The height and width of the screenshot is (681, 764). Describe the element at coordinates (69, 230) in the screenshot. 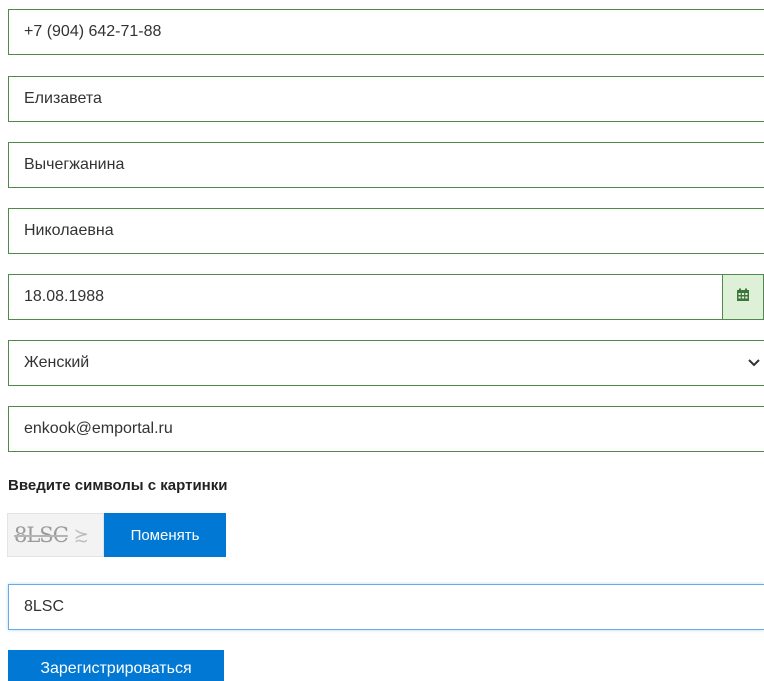

I see `middle-name-value: Николаевна` at that location.